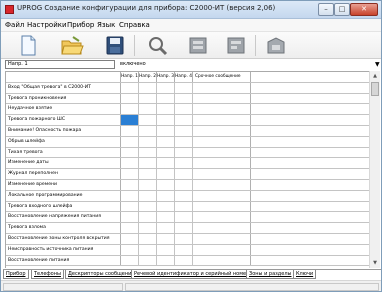 The height and width of the screenshot is (292, 382). Describe the element at coordinates (374, 169) in the screenshot. I see `vertical-scrollbar: ▲ ▼` at that location.